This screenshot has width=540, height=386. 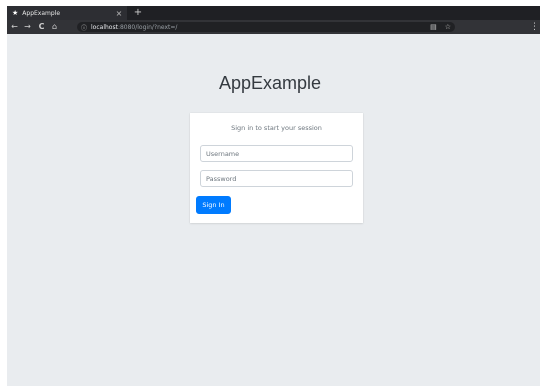 What do you see at coordinates (14, 27) in the screenshot?
I see `back-icon: ←` at bounding box center [14, 27].